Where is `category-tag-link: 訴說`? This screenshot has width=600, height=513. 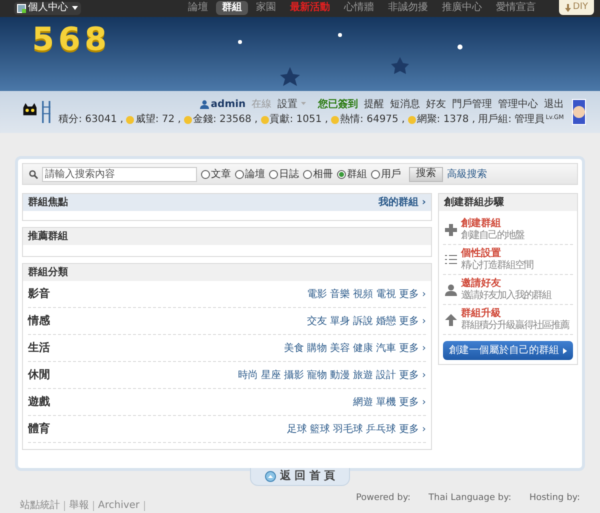
category-tag-link: 訴說 is located at coordinates (362, 321).